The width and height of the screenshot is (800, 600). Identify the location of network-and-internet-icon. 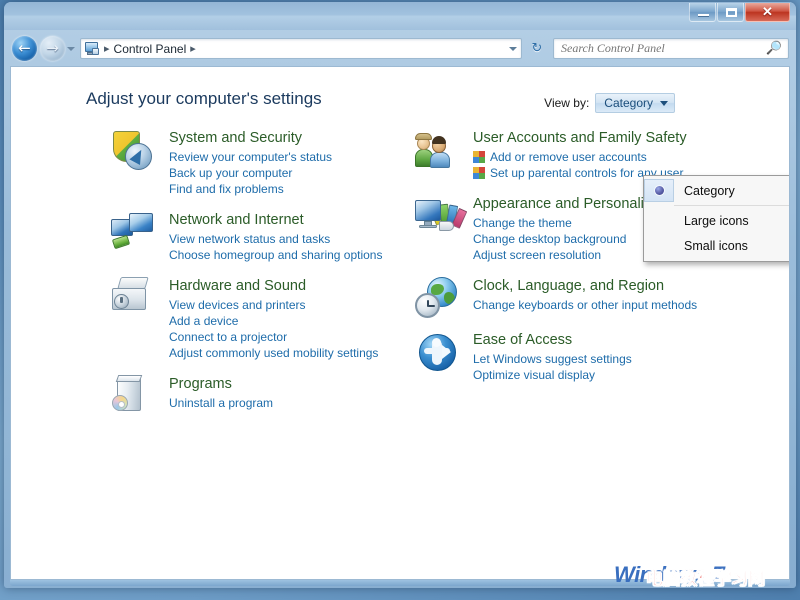
(136, 235).